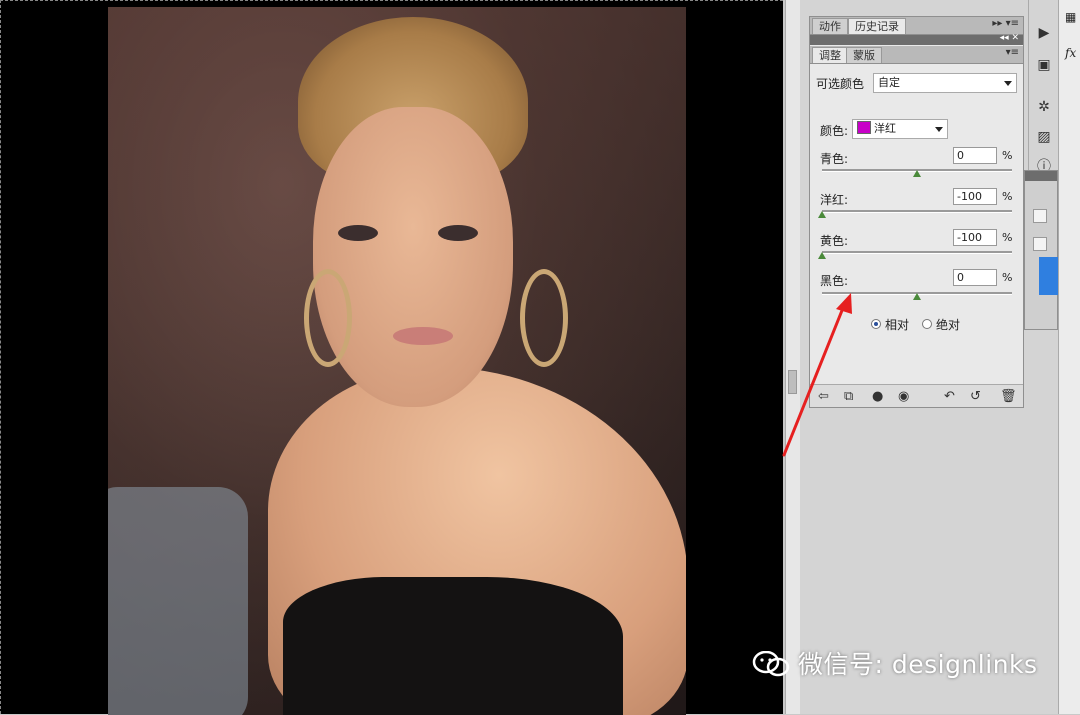 Image resolution: width=1080 pixels, height=715 pixels. What do you see at coordinates (792, 382) in the screenshot?
I see `scrollbar-thumb` at bounding box center [792, 382].